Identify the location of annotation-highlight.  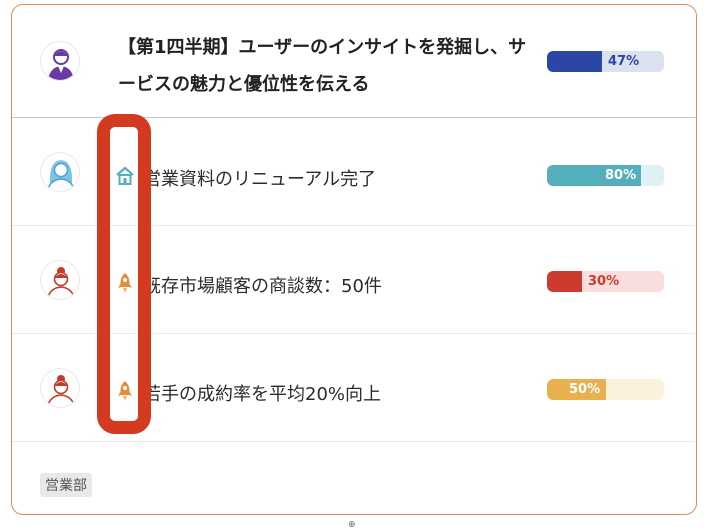
(124, 274).